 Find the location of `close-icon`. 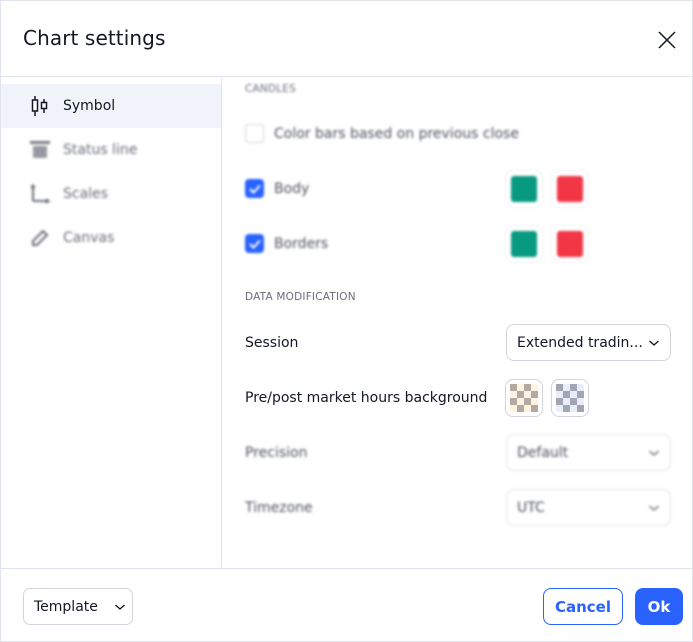

close-icon is located at coordinates (667, 40).